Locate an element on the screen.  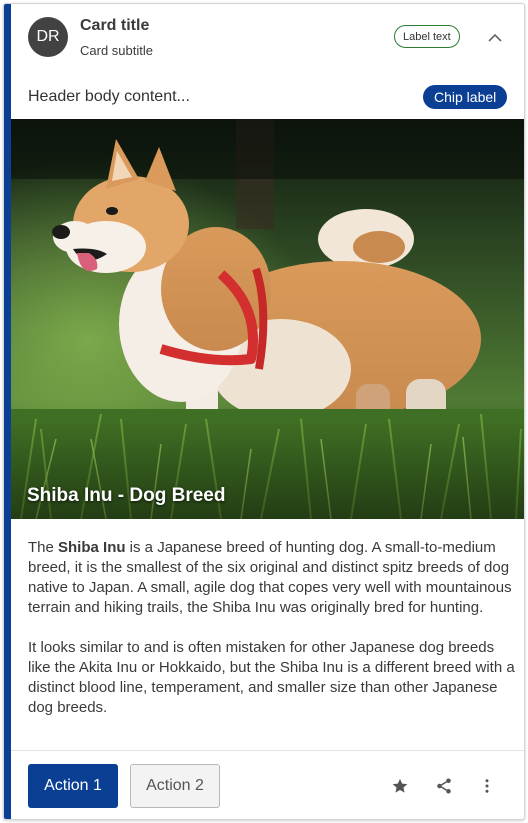
p1-prefix: The is located at coordinates (43, 547).